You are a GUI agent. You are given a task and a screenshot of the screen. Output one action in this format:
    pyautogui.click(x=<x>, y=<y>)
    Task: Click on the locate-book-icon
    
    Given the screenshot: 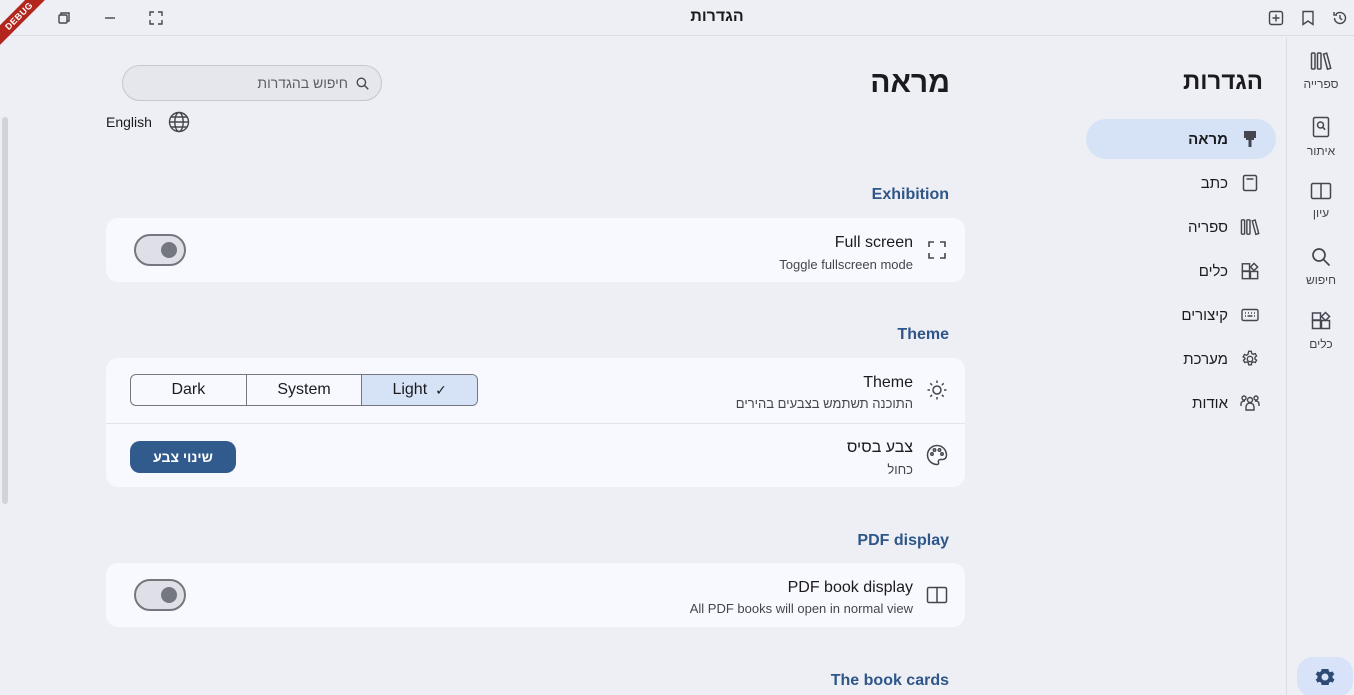 What is the action you would take?
    pyautogui.click(x=1321, y=127)
    